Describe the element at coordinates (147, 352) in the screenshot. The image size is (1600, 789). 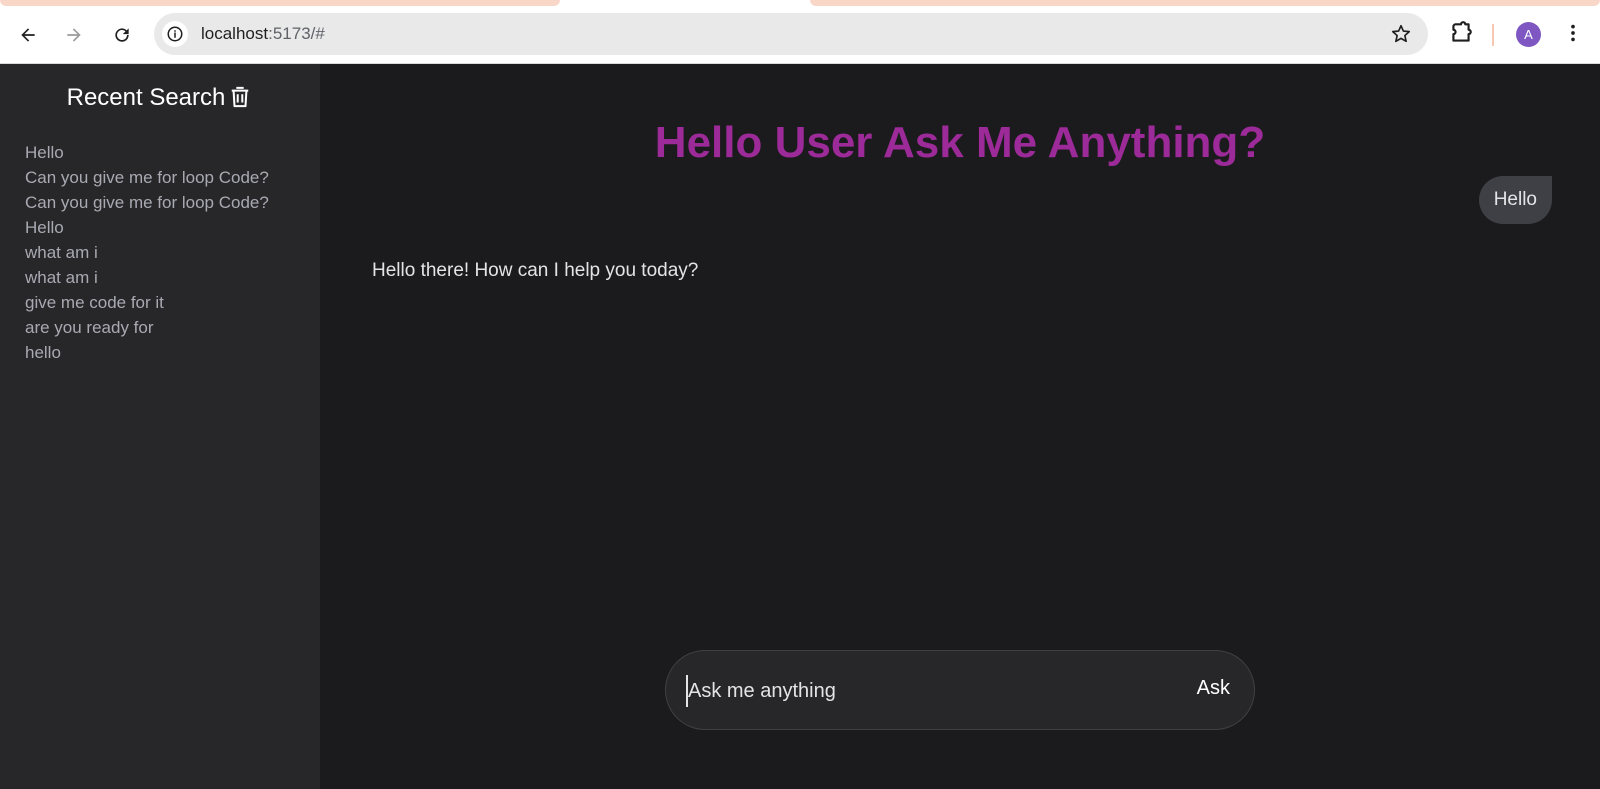
I see `recent-search-item: hello` at that location.